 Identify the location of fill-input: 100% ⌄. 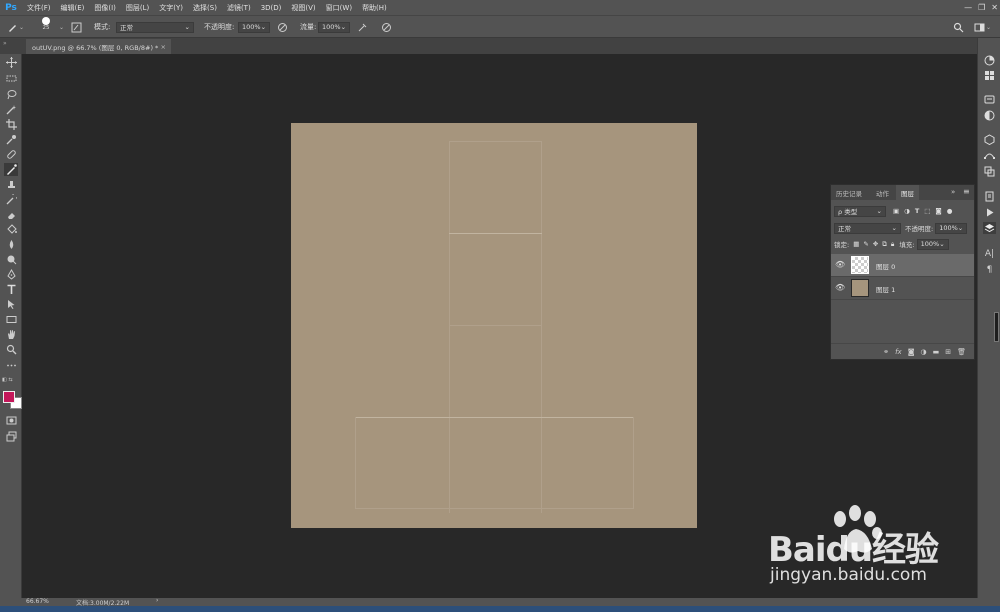
(932, 244).